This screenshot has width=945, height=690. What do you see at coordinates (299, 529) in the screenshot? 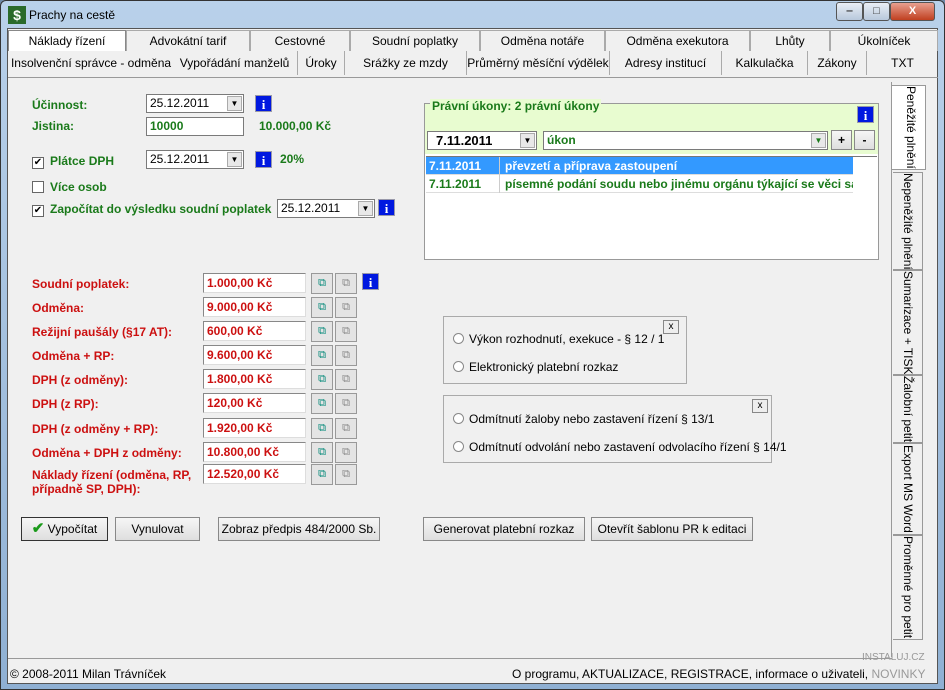
I see `zobraz-predpis-button: Zobraz předpis 484/2000 Sb.` at bounding box center [299, 529].